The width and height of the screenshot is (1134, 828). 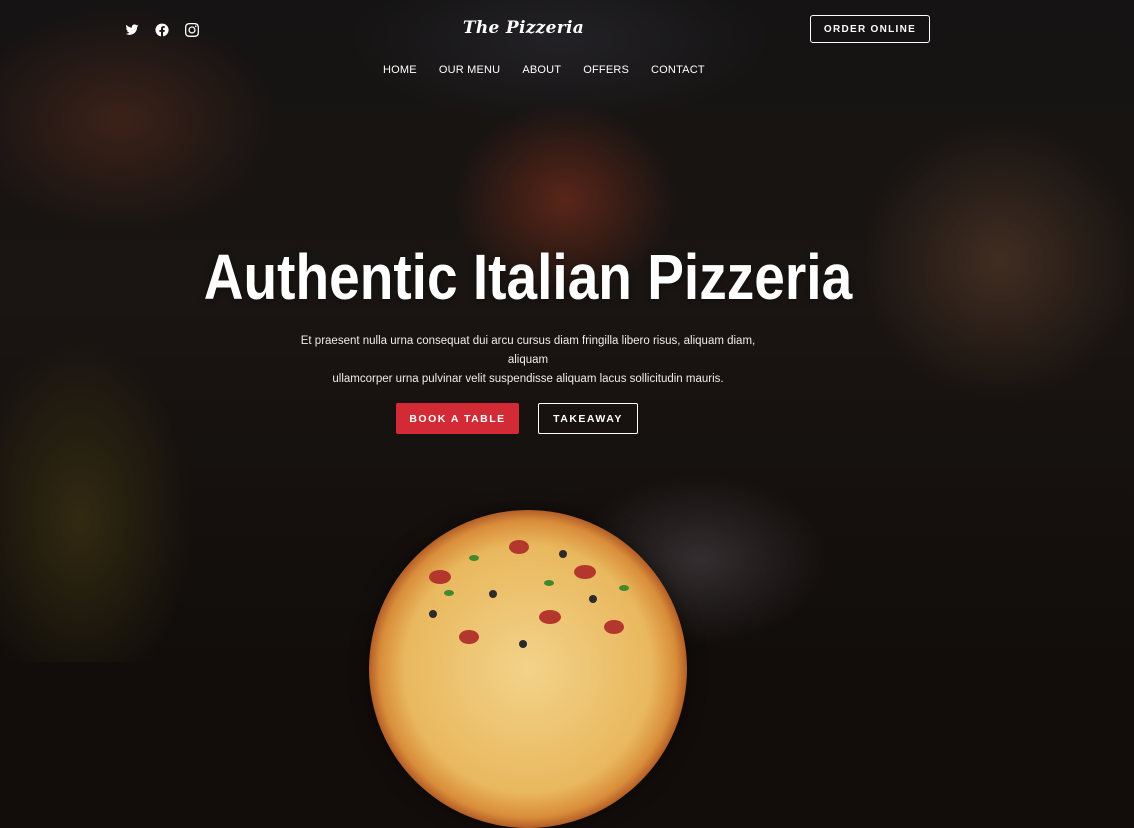 I want to click on order-online-button: ORDER ONLINE, so click(x=870, y=29).